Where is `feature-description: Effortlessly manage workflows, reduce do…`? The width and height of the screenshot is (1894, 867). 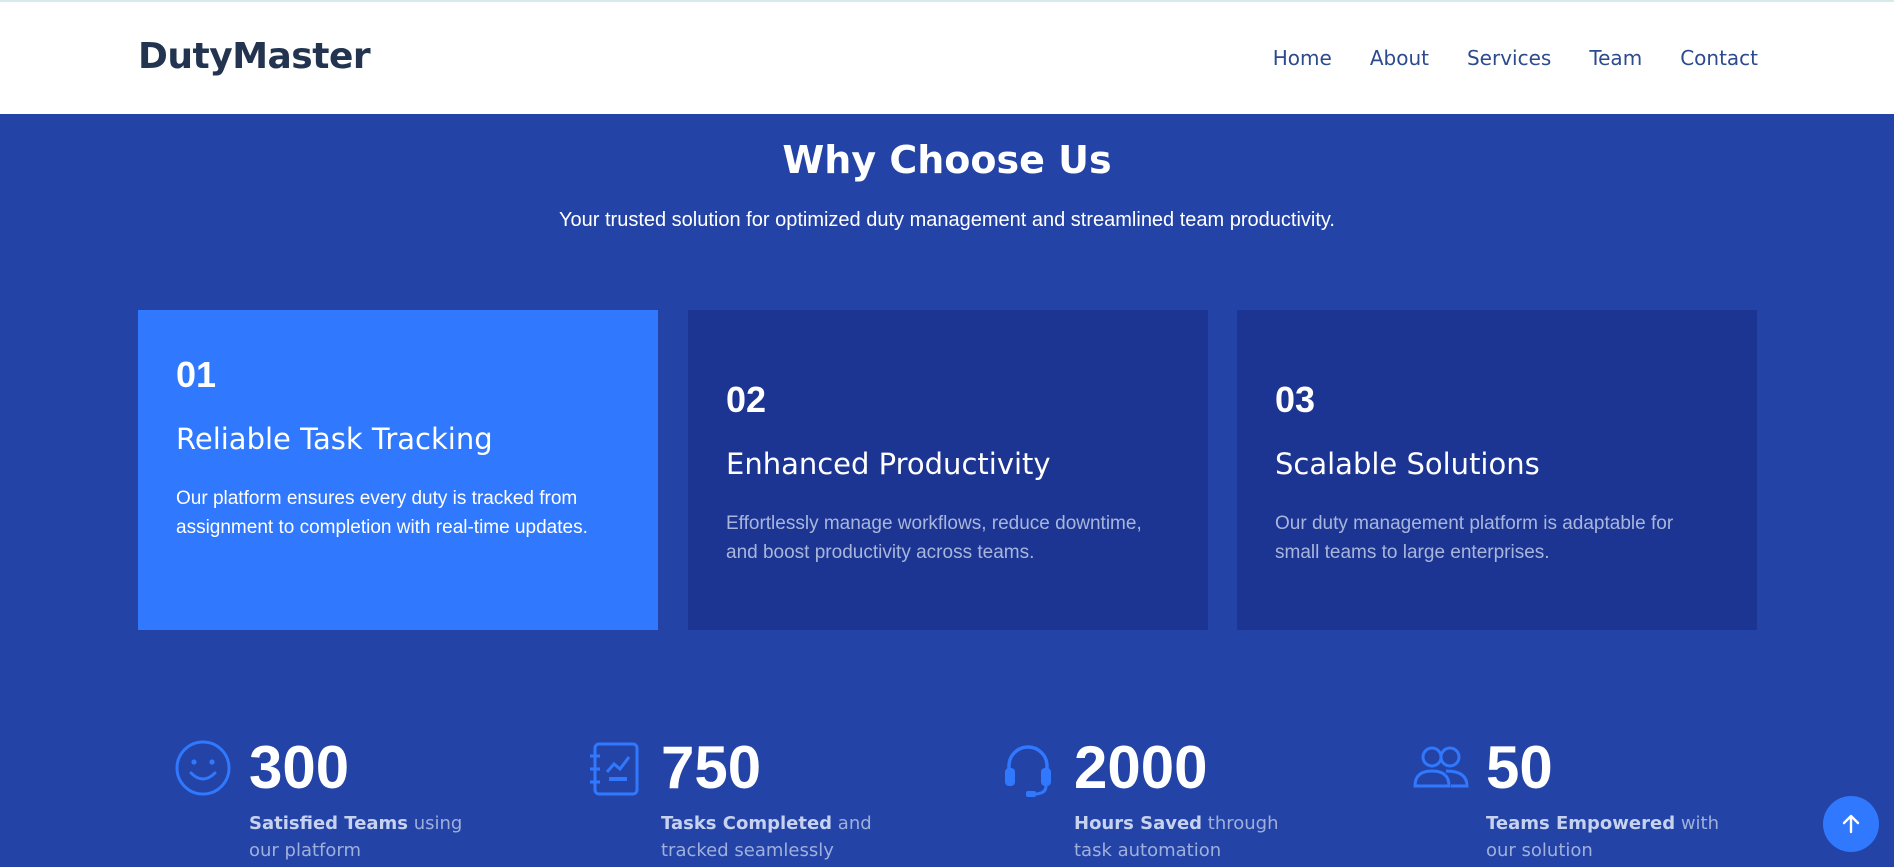
feature-description: Effortlessly manage workflows, reduce do… is located at coordinates (934, 538).